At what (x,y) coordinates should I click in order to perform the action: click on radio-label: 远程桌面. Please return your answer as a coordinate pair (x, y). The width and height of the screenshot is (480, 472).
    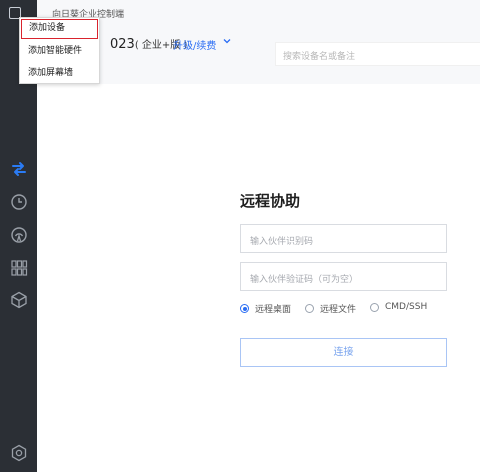
    Looking at the image, I should click on (273, 310).